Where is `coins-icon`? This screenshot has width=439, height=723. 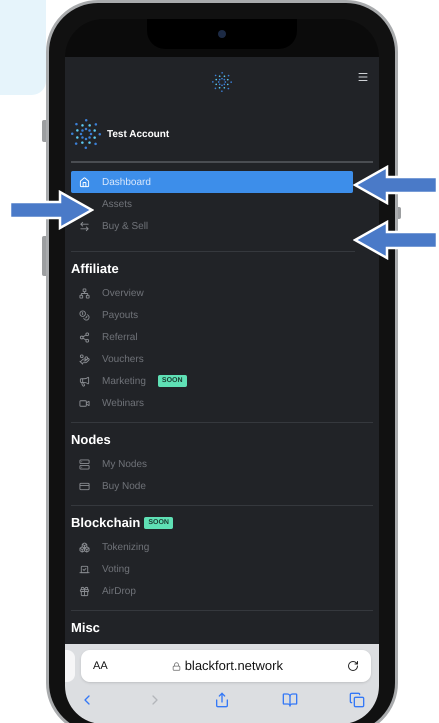
coins-icon is located at coordinates (84, 315).